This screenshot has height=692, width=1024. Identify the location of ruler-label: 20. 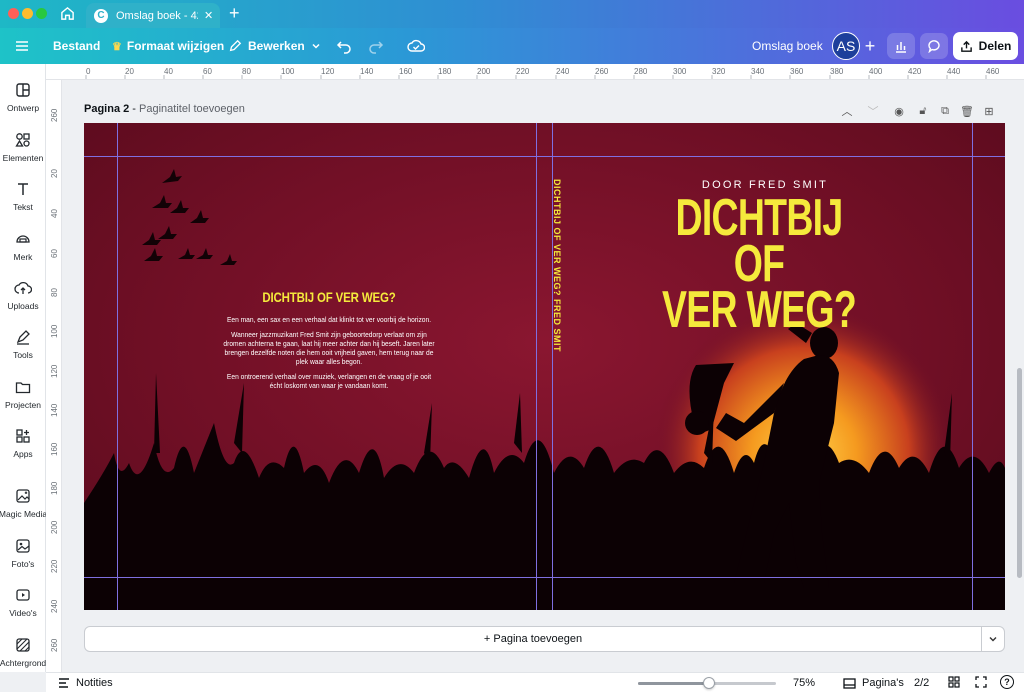
(129, 71).